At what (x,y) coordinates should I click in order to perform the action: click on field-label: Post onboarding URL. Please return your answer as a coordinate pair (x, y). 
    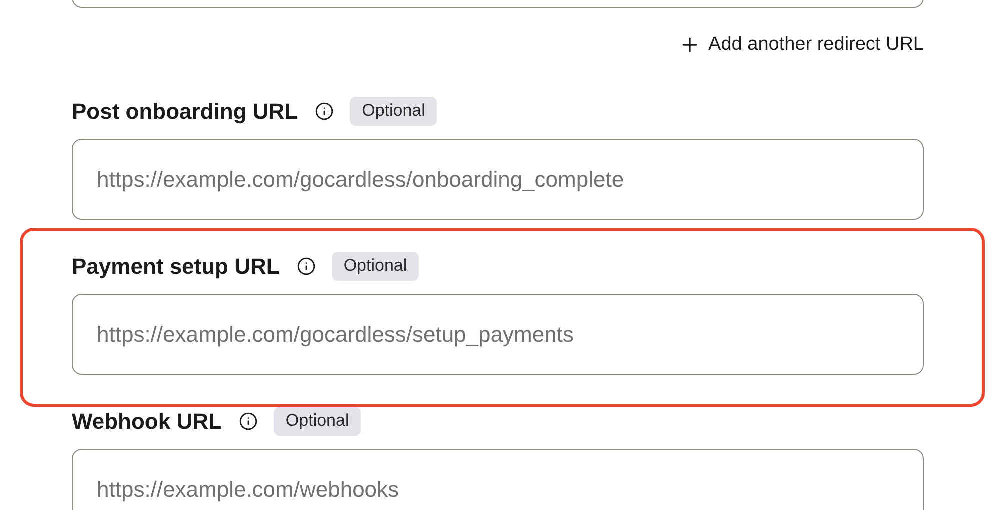
    Looking at the image, I should click on (185, 112).